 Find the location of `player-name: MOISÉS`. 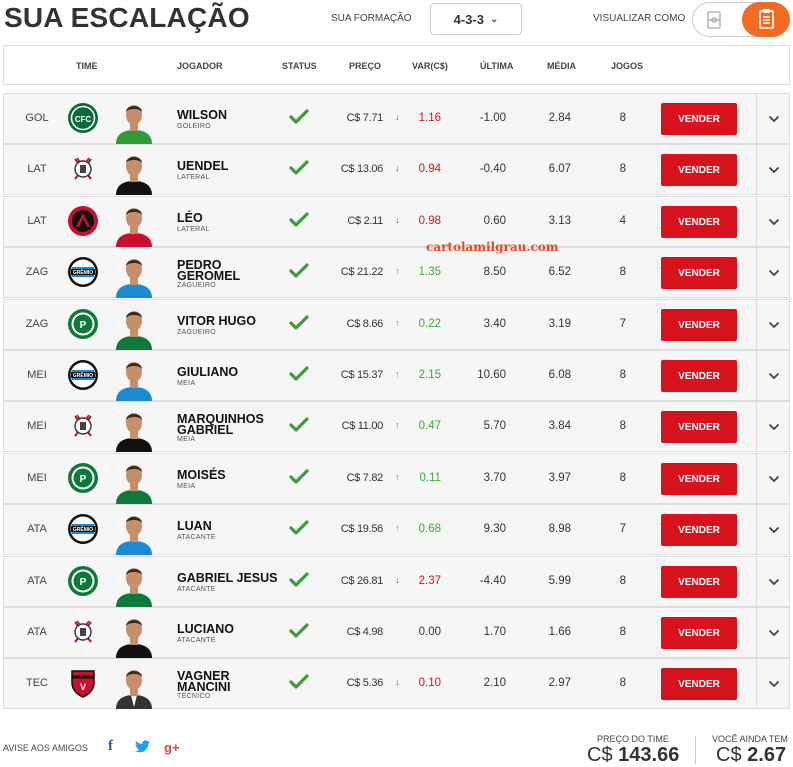

player-name: MOISÉS is located at coordinates (201, 475).